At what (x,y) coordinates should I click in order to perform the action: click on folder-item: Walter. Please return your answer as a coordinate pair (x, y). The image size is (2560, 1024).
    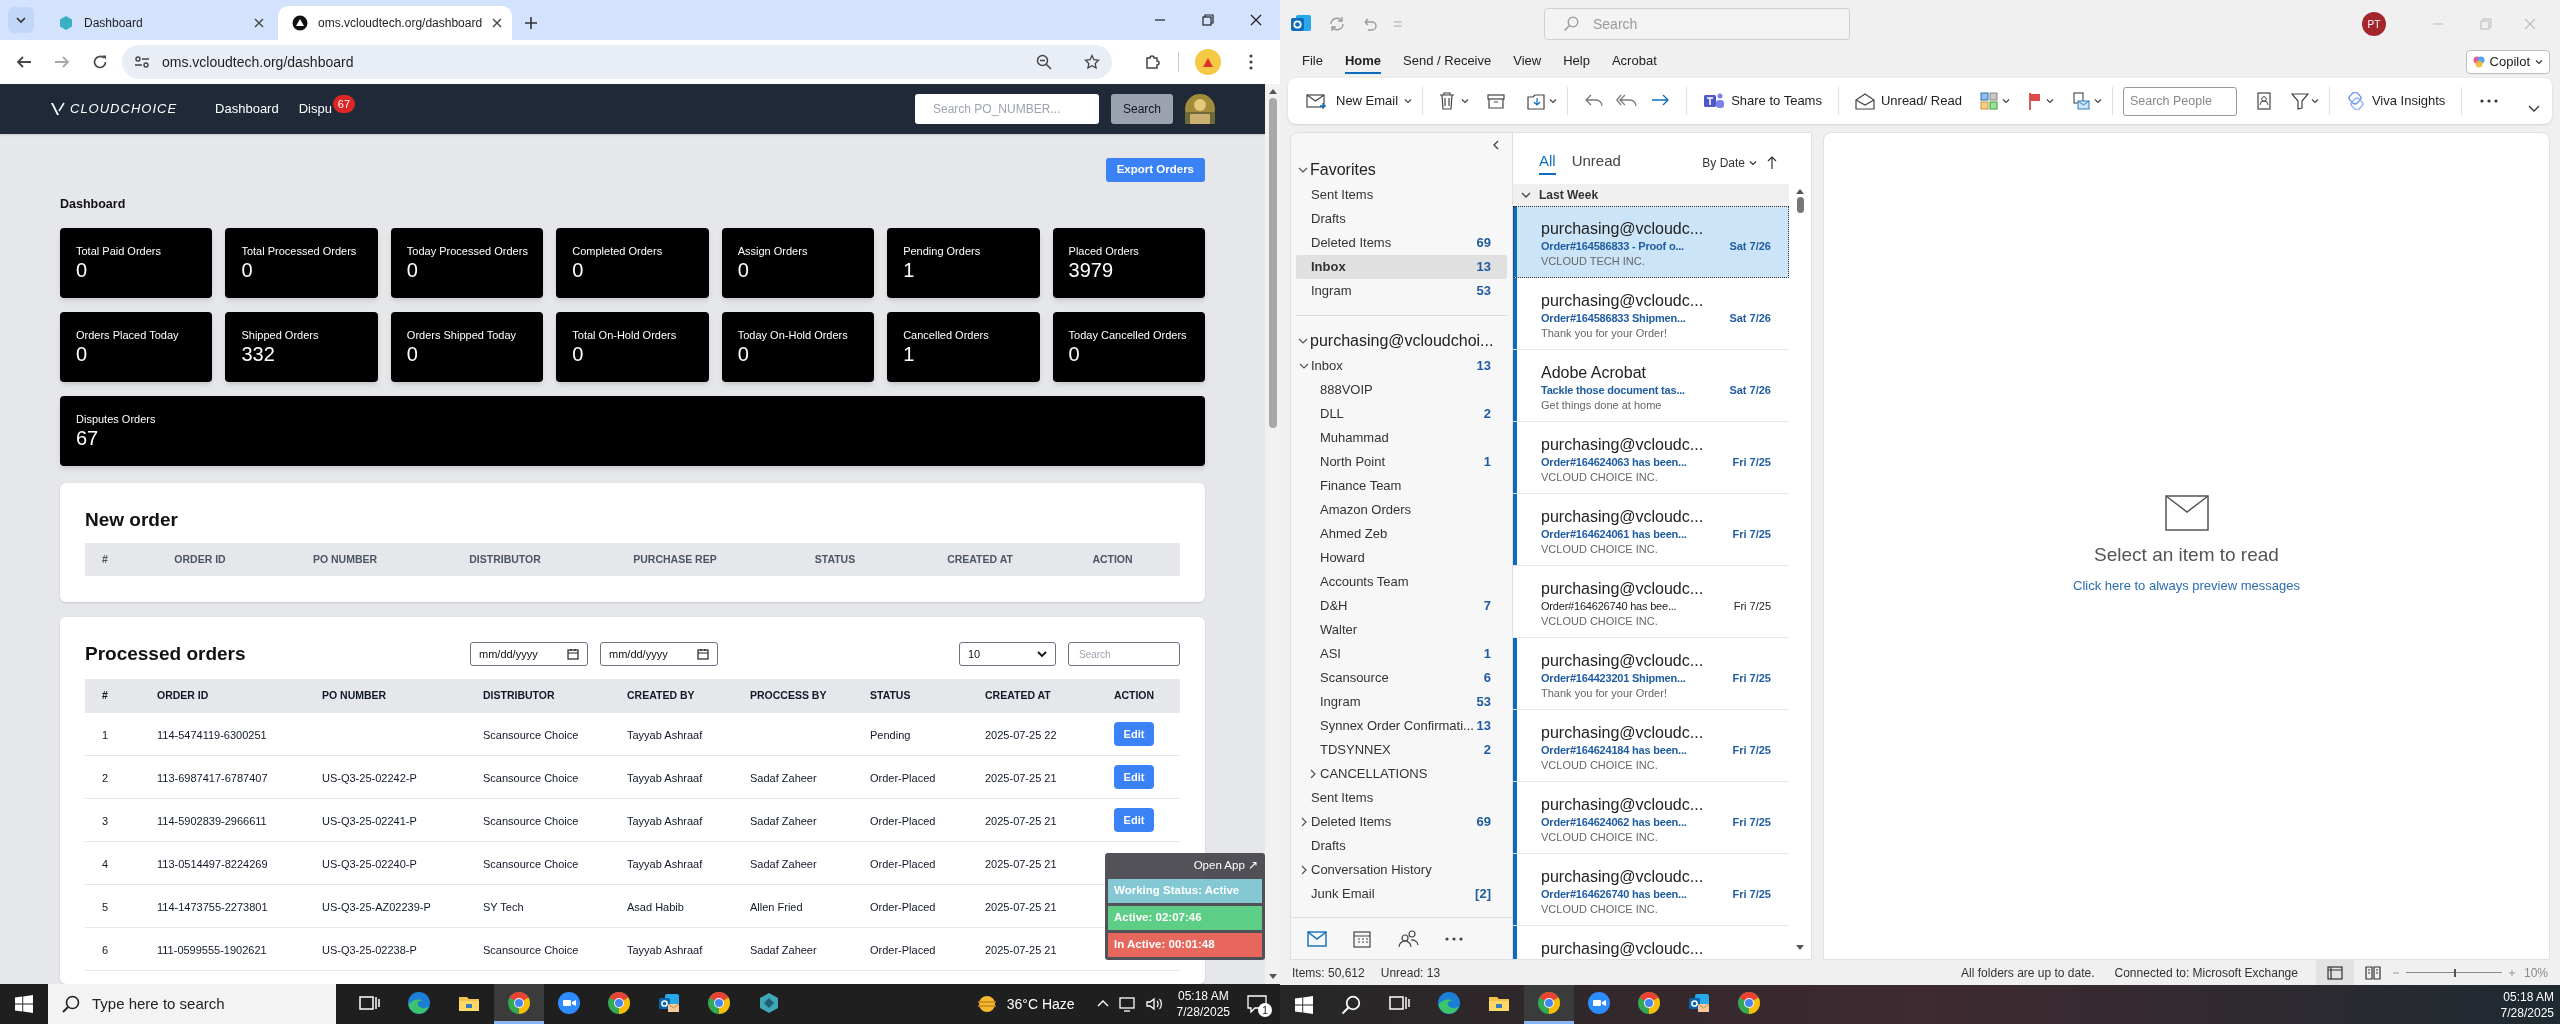
    Looking at the image, I should click on (1401, 630).